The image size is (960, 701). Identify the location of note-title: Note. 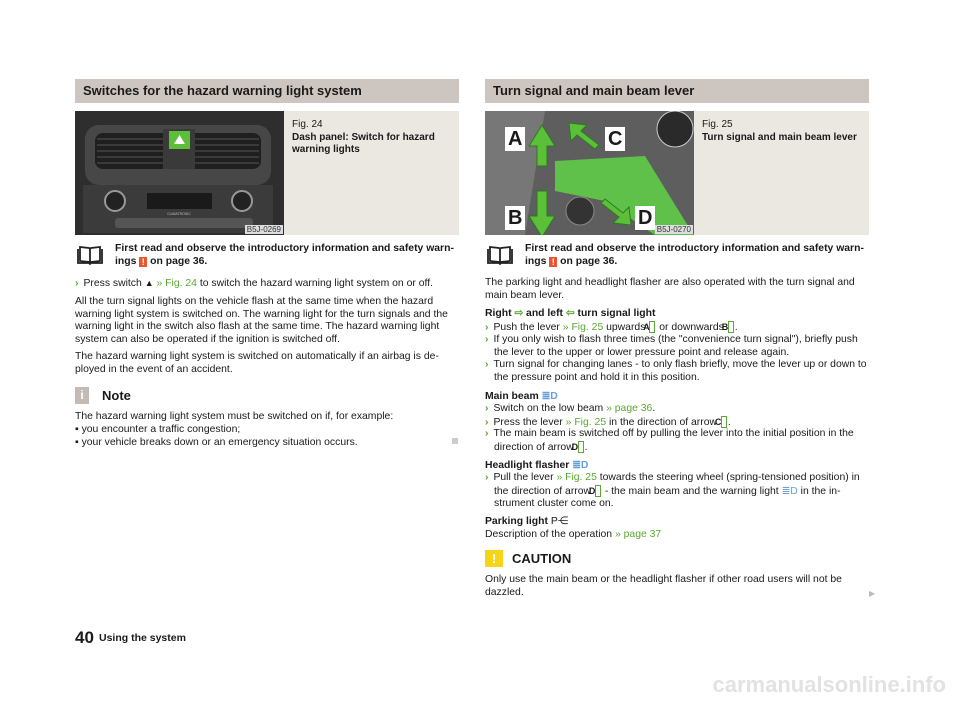
(116, 395).